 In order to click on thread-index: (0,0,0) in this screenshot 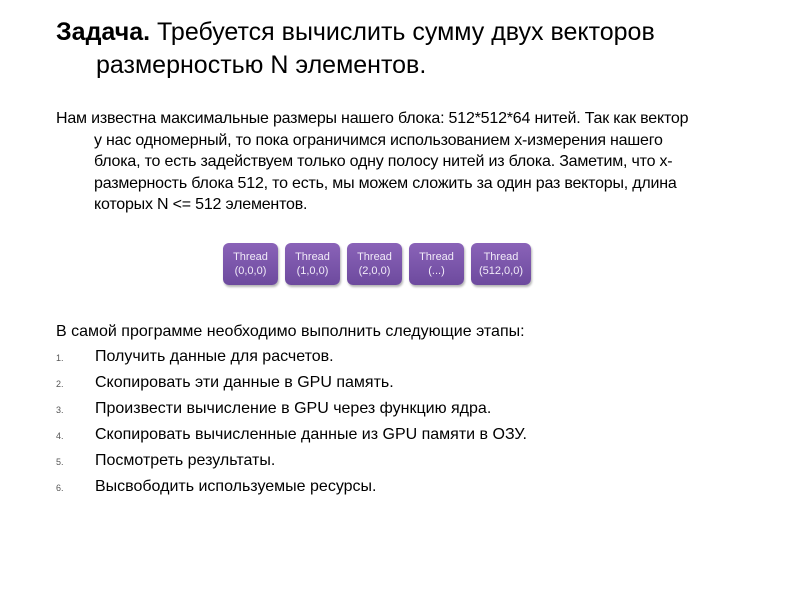, I will do `click(250, 271)`.